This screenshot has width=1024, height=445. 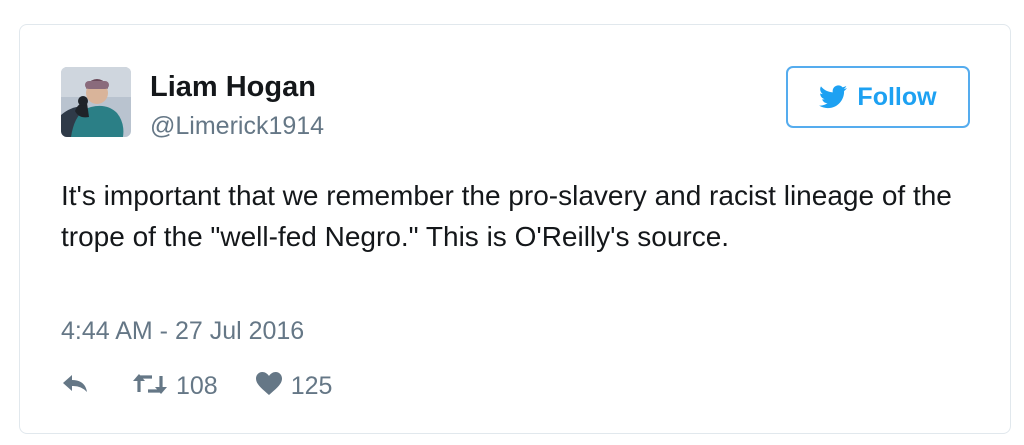 What do you see at coordinates (833, 97) in the screenshot?
I see `twitter-bird-icon` at bounding box center [833, 97].